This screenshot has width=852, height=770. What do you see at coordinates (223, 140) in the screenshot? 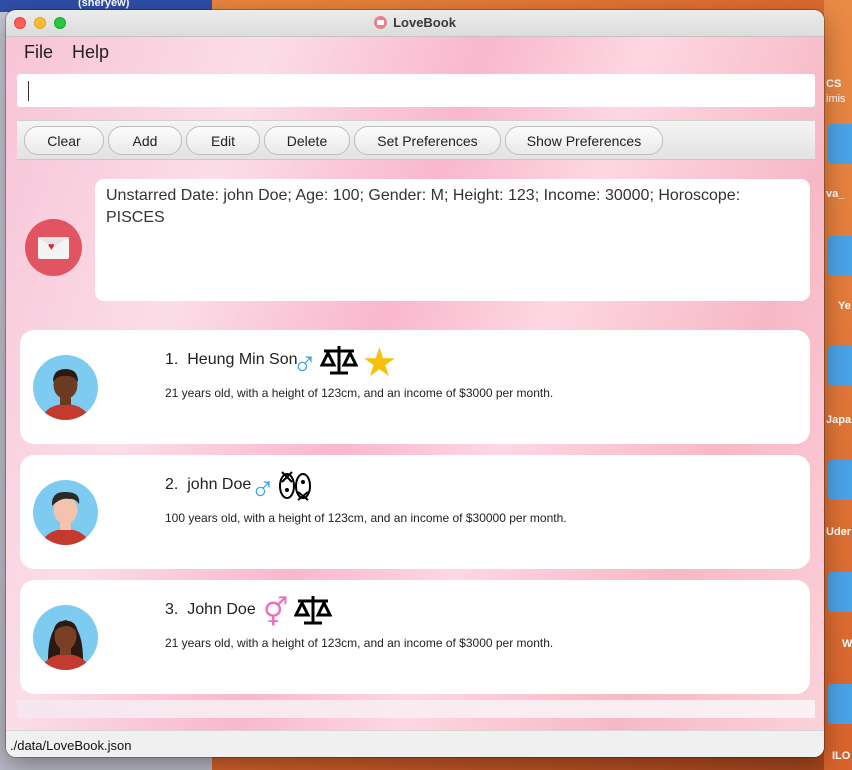
I see `edit-button: Edit` at bounding box center [223, 140].